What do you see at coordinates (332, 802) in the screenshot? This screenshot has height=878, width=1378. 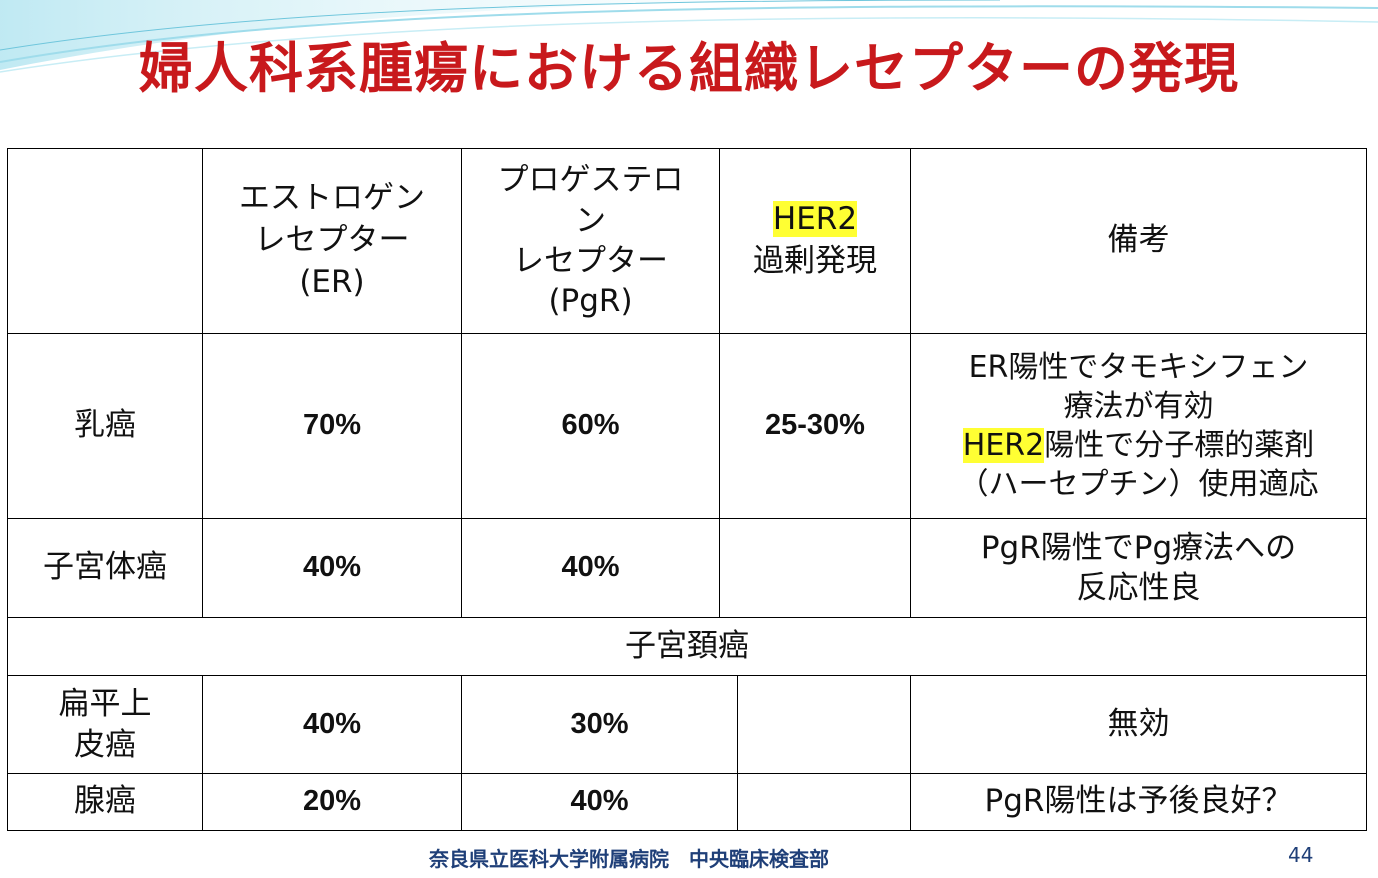 I see `adeno-er: 20%` at bounding box center [332, 802].